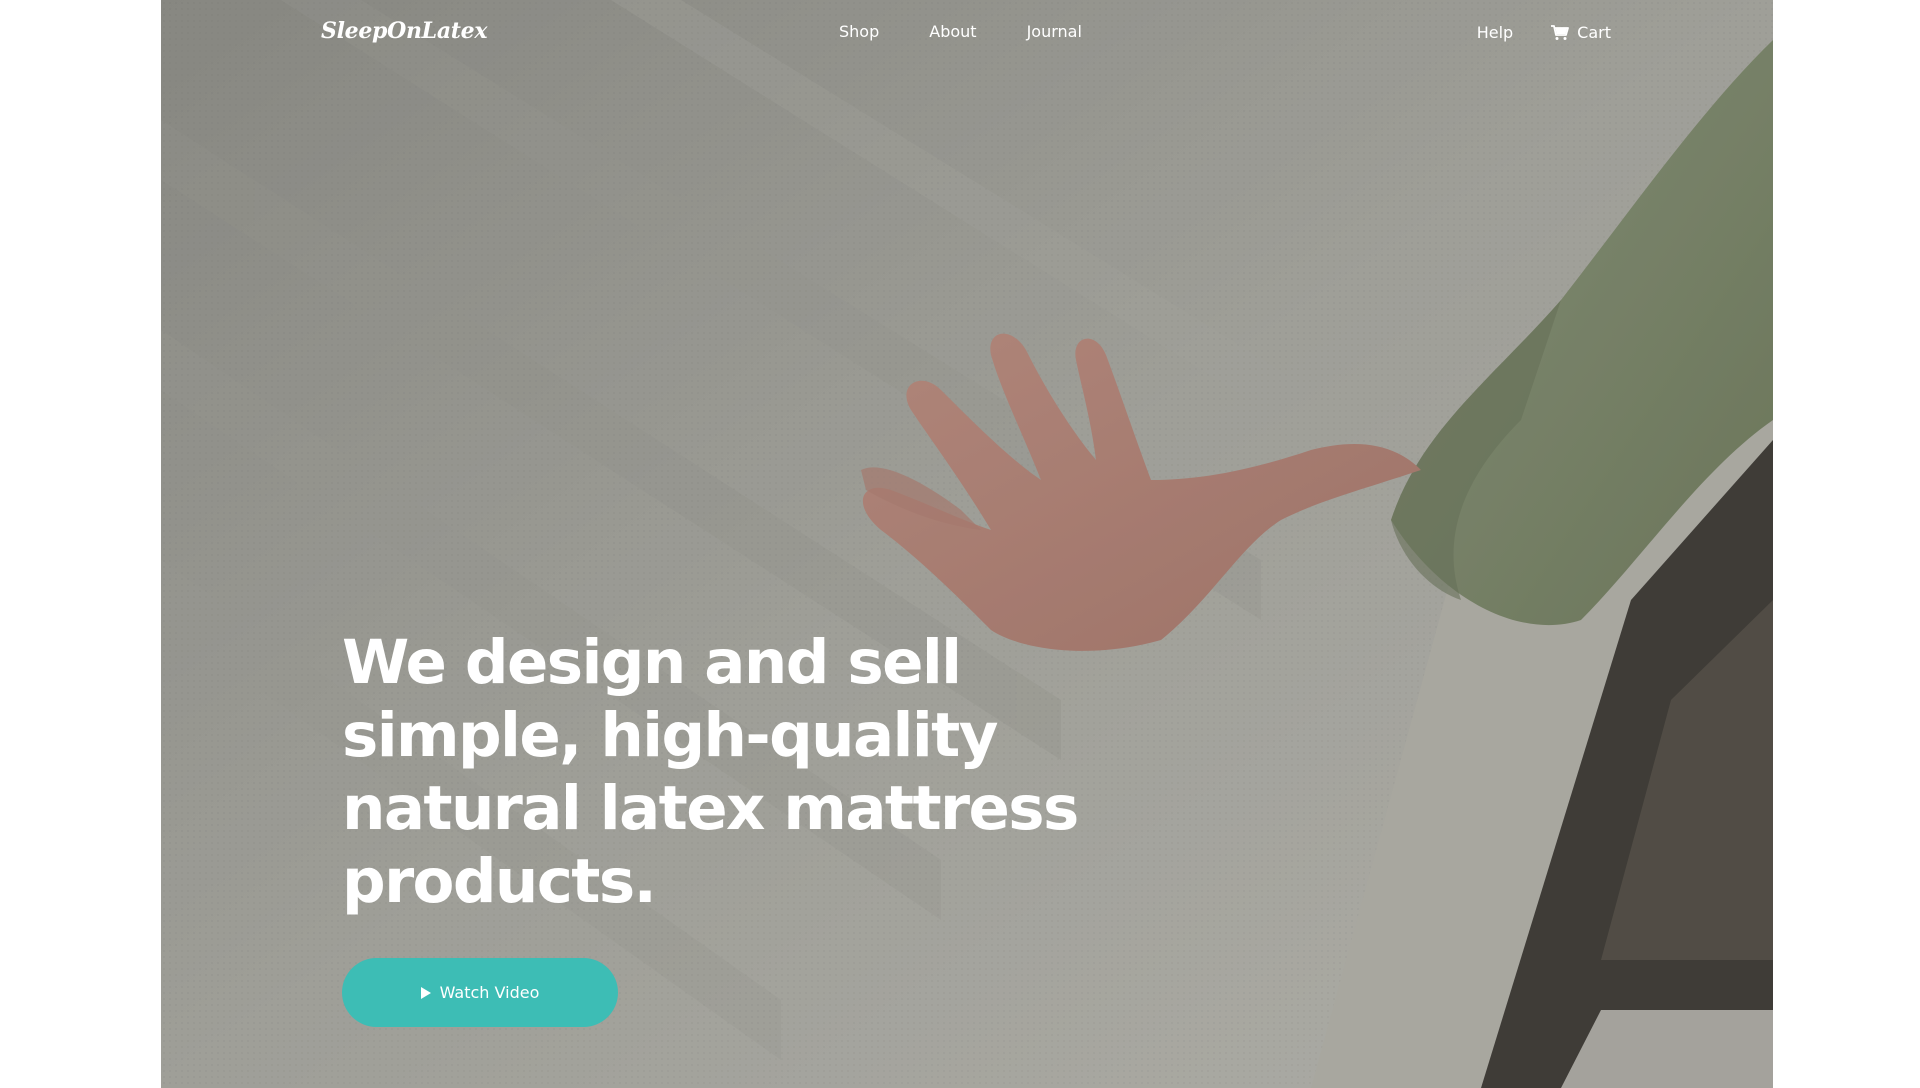 The width and height of the screenshot is (1920, 1088). I want to click on cart-button: Cart, so click(1581, 32).